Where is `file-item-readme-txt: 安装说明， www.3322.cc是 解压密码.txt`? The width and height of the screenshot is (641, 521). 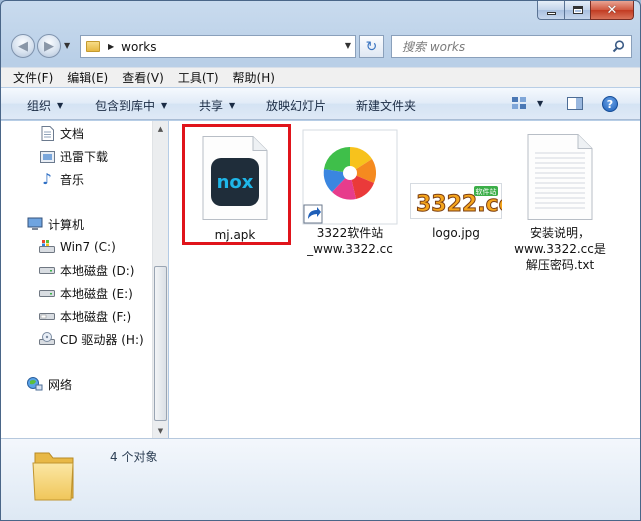
file-item-readme-txt: 安装说明， www.3322.cc是 解压密码.txt is located at coordinates (560, 202).